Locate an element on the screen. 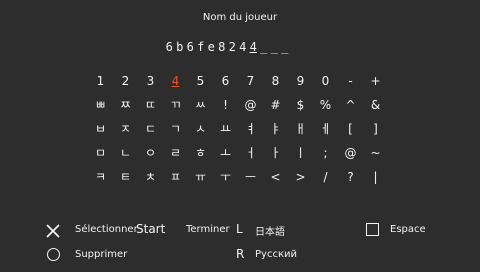 This screenshot has height=272, width=480. keyboard-key: ; is located at coordinates (325, 153).